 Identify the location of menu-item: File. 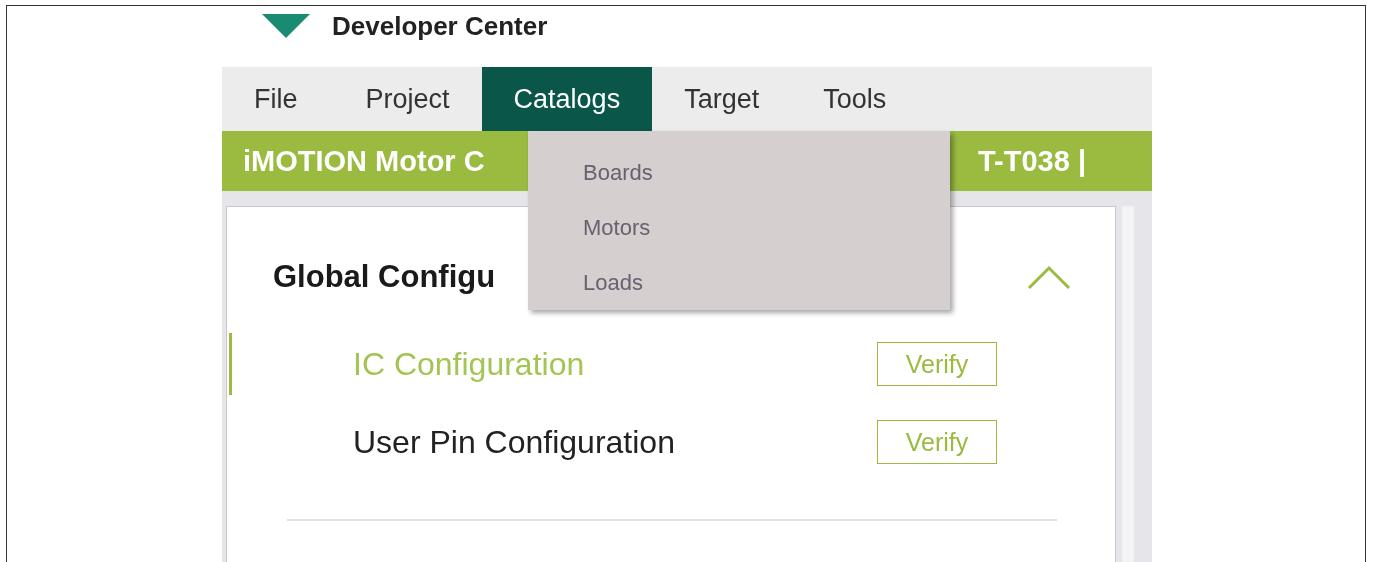
(277, 99).